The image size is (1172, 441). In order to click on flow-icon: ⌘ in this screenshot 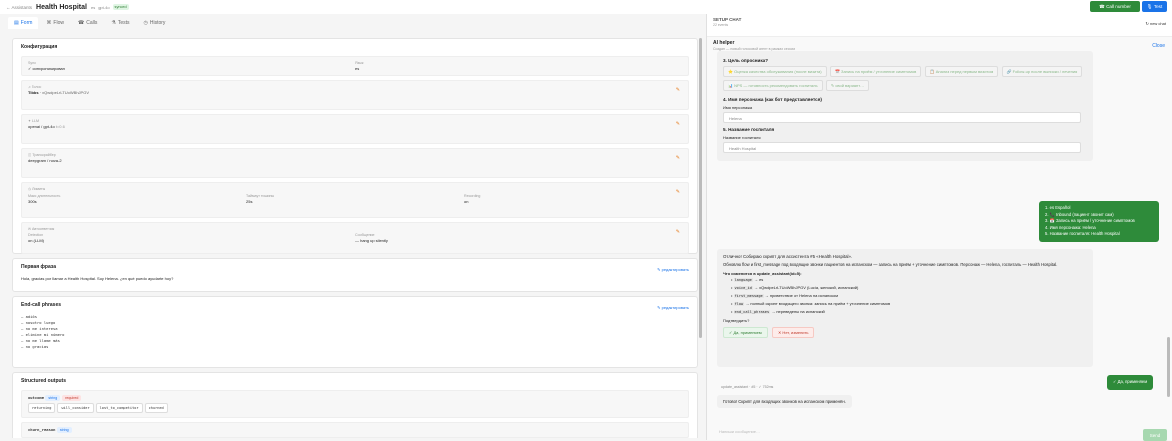, I will do `click(49, 23)`.